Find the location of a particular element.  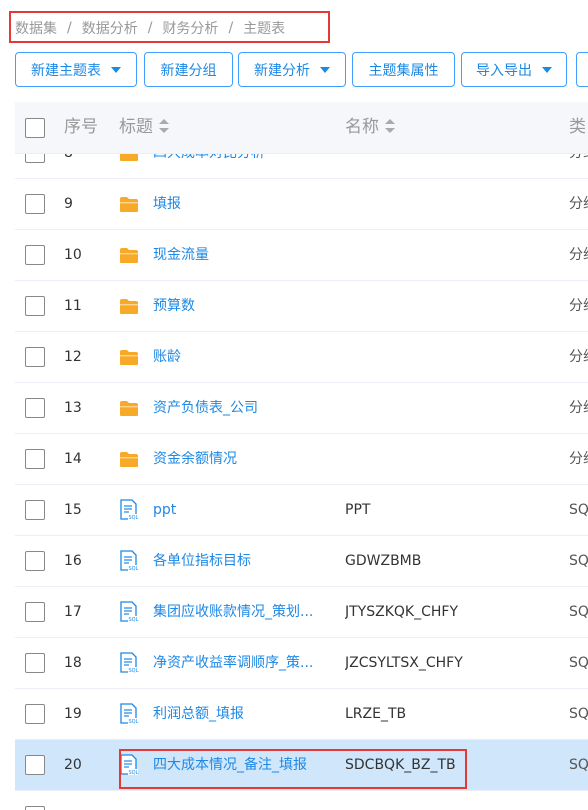

table-row: 13 资产负债表_公司 分组 is located at coordinates (301, 408).